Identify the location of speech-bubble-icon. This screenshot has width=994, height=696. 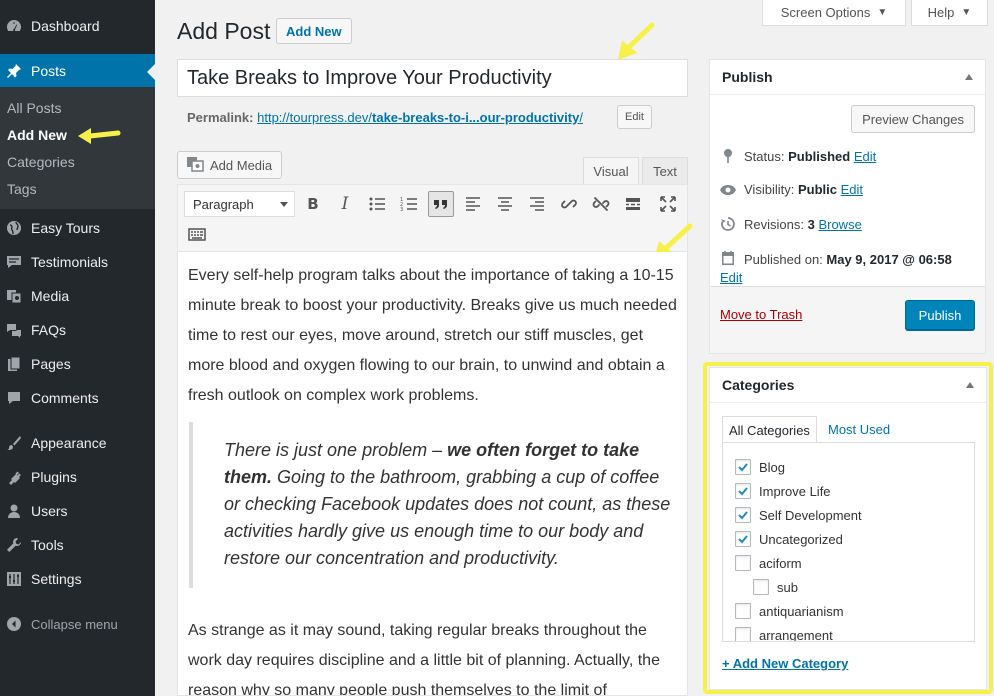
(14, 262).